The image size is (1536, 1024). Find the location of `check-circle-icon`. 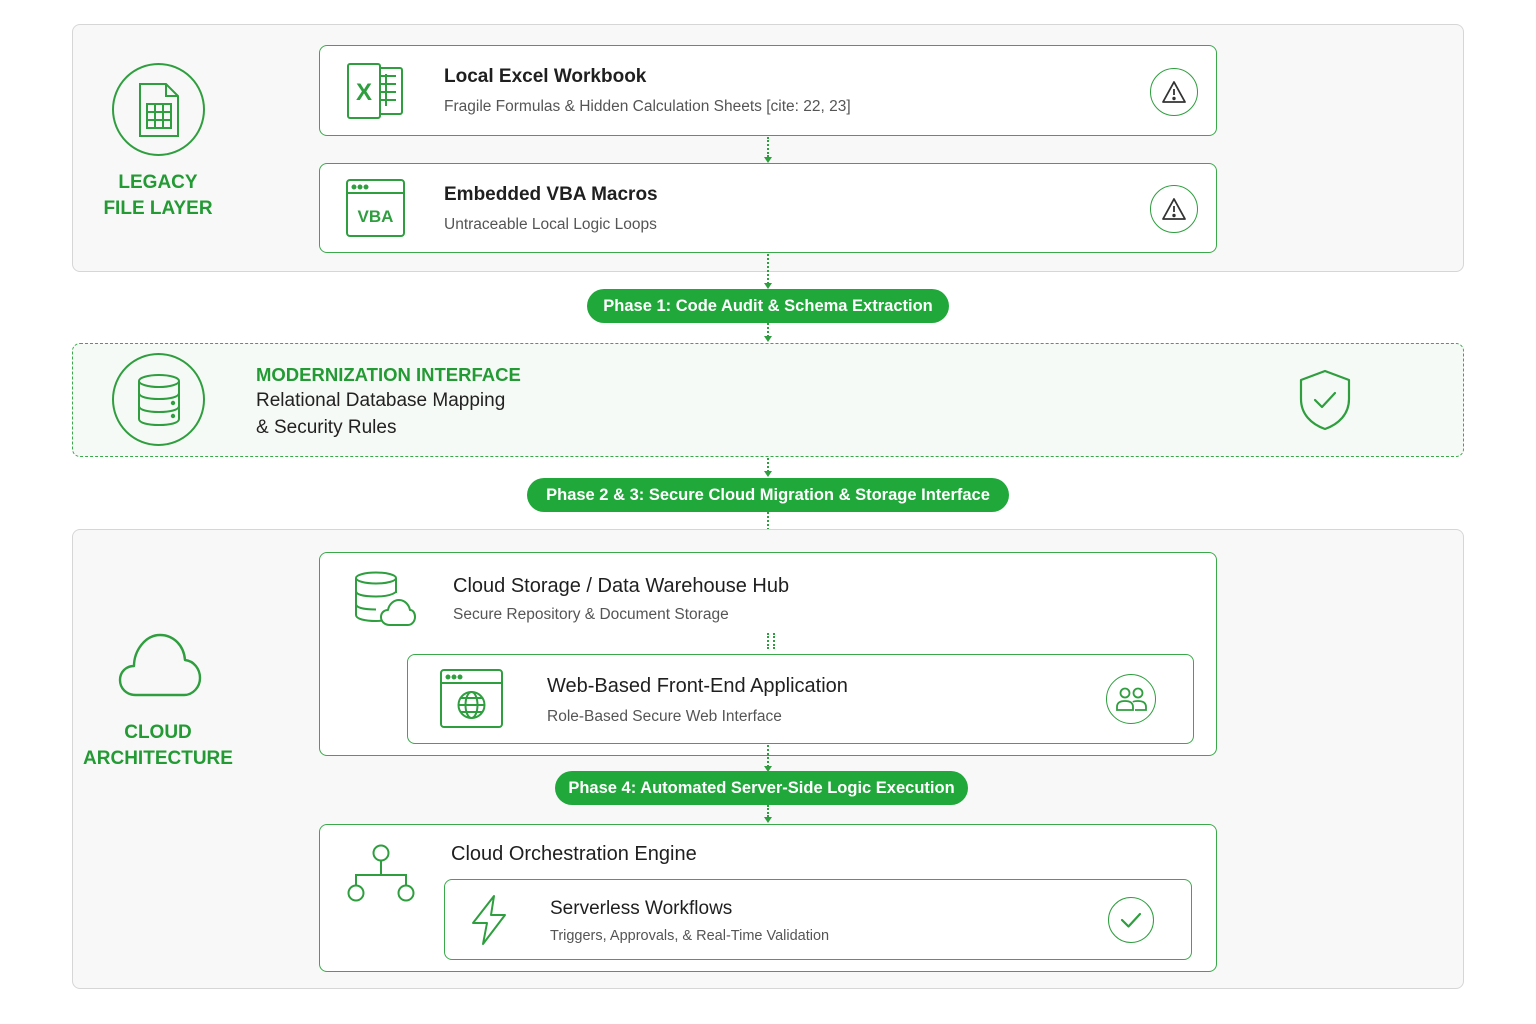

check-circle-icon is located at coordinates (1131, 920).